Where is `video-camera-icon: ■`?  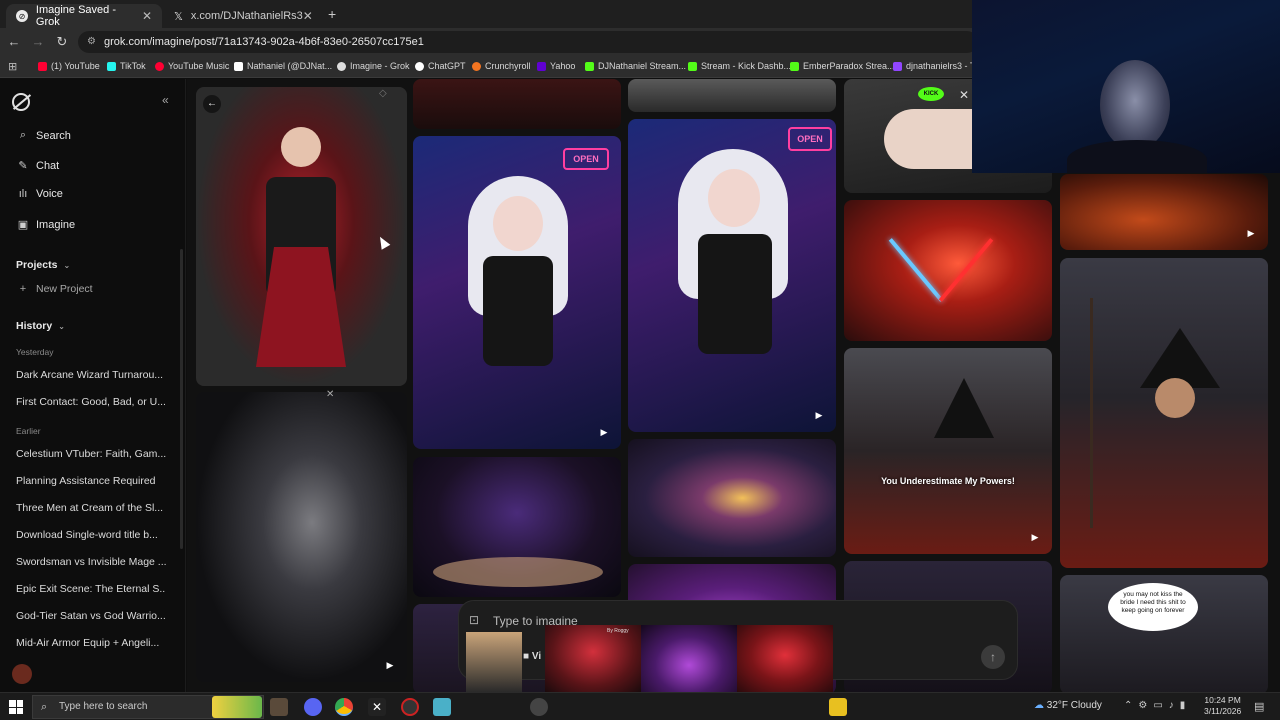 video-camera-icon: ■ is located at coordinates (526, 656).